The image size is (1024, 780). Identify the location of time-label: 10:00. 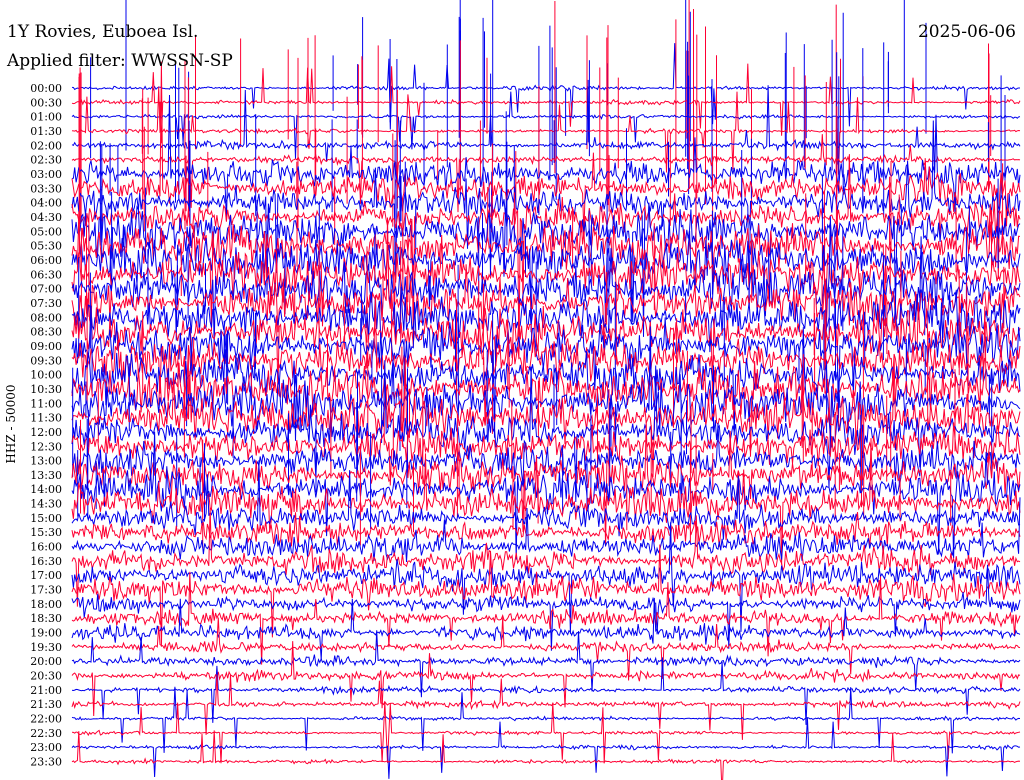
(46, 375).